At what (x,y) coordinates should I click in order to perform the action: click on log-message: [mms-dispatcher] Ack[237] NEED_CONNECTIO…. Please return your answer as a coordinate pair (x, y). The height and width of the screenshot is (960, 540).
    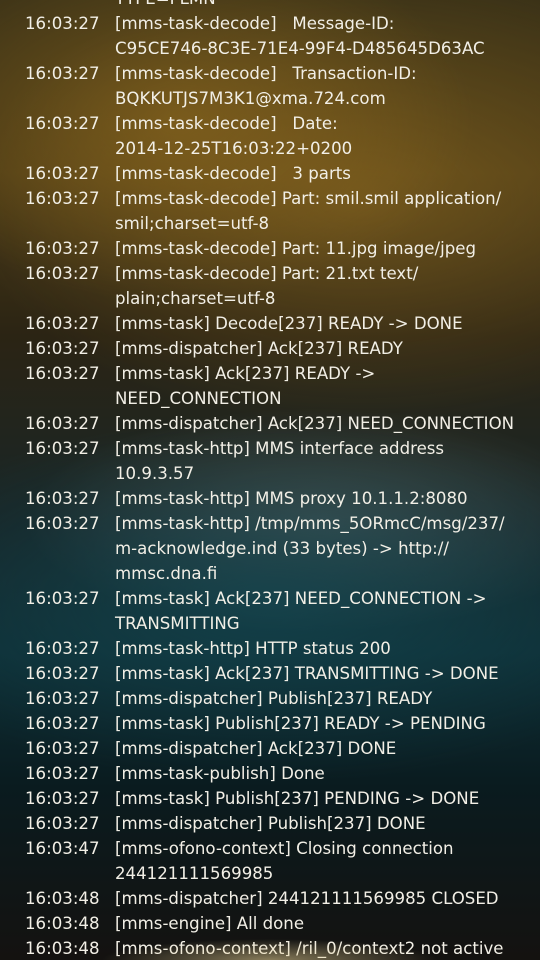
    Looking at the image, I should click on (315, 423).